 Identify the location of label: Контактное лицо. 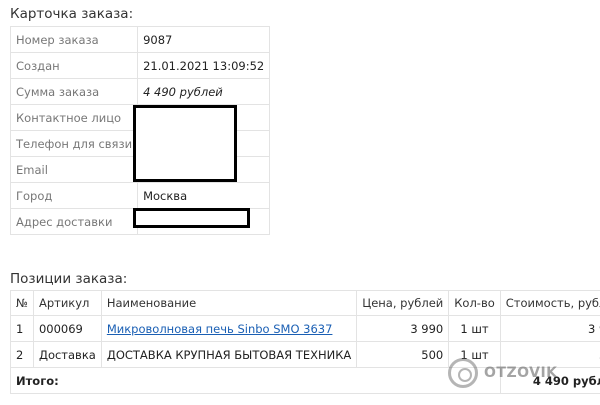
(74, 117).